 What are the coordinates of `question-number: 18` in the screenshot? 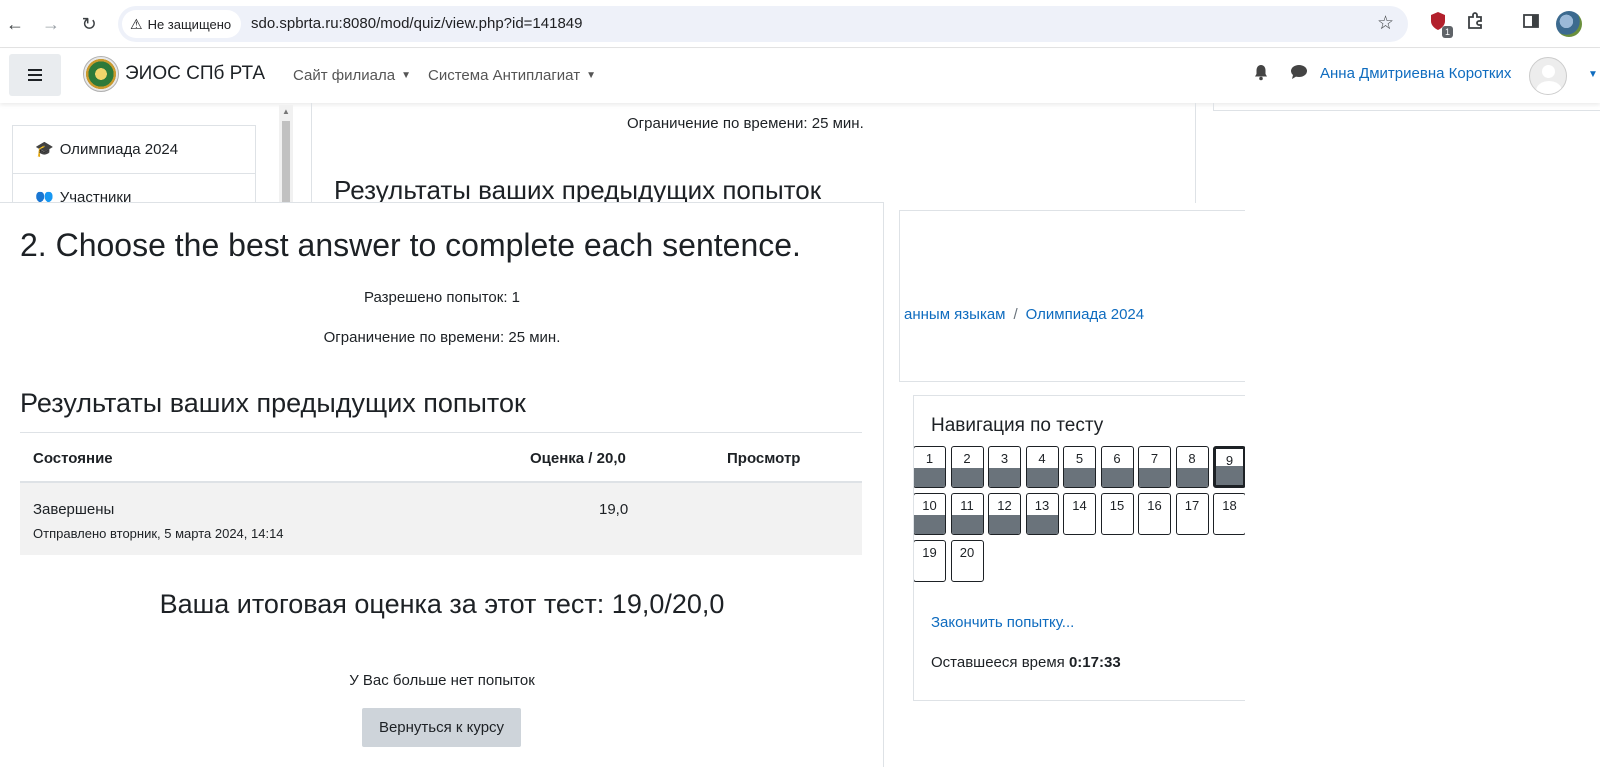 It's located at (1229, 505).